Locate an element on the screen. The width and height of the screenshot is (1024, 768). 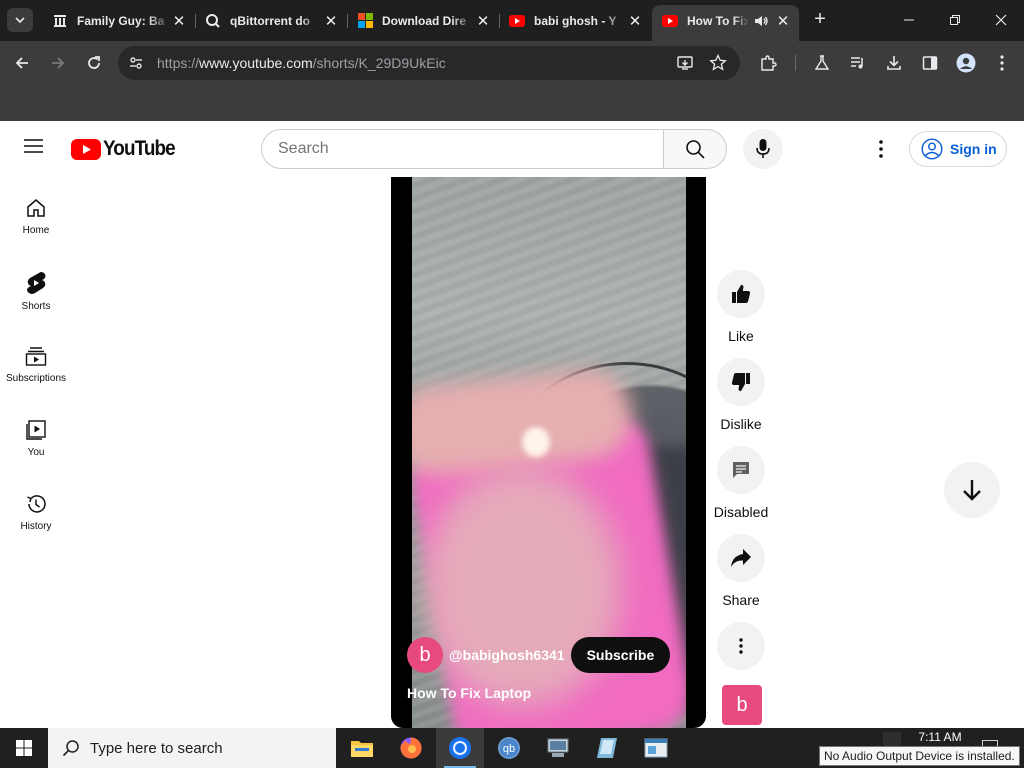
settings-menu-button is located at coordinates (881, 149).